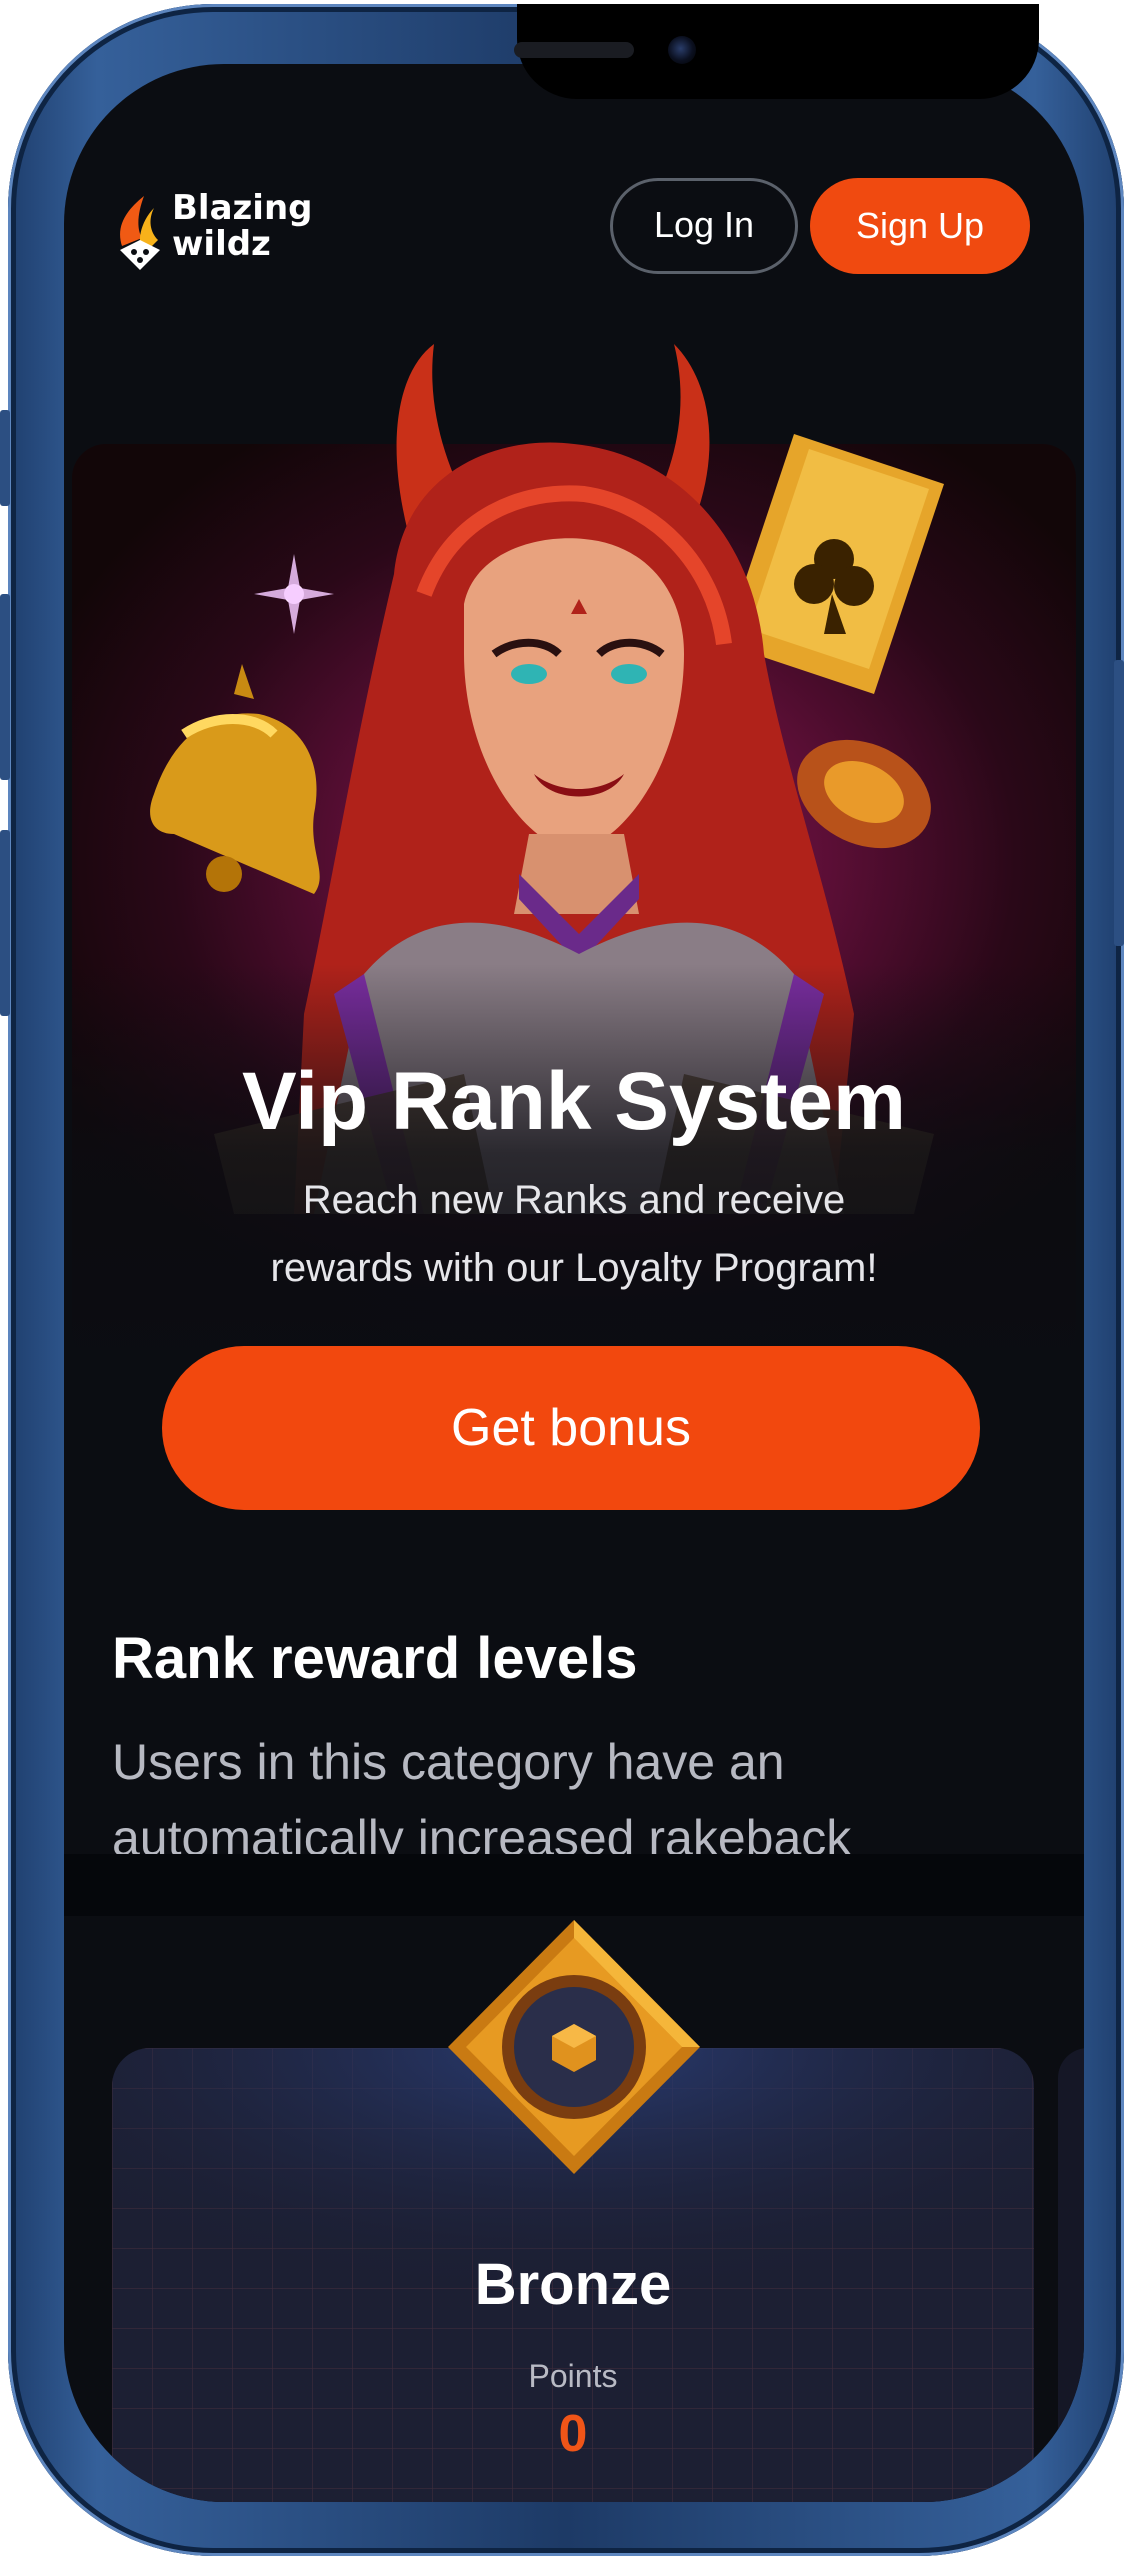 This screenshot has height=2560, width=1132. I want to click on signup-button: Sign Up, so click(920, 226).